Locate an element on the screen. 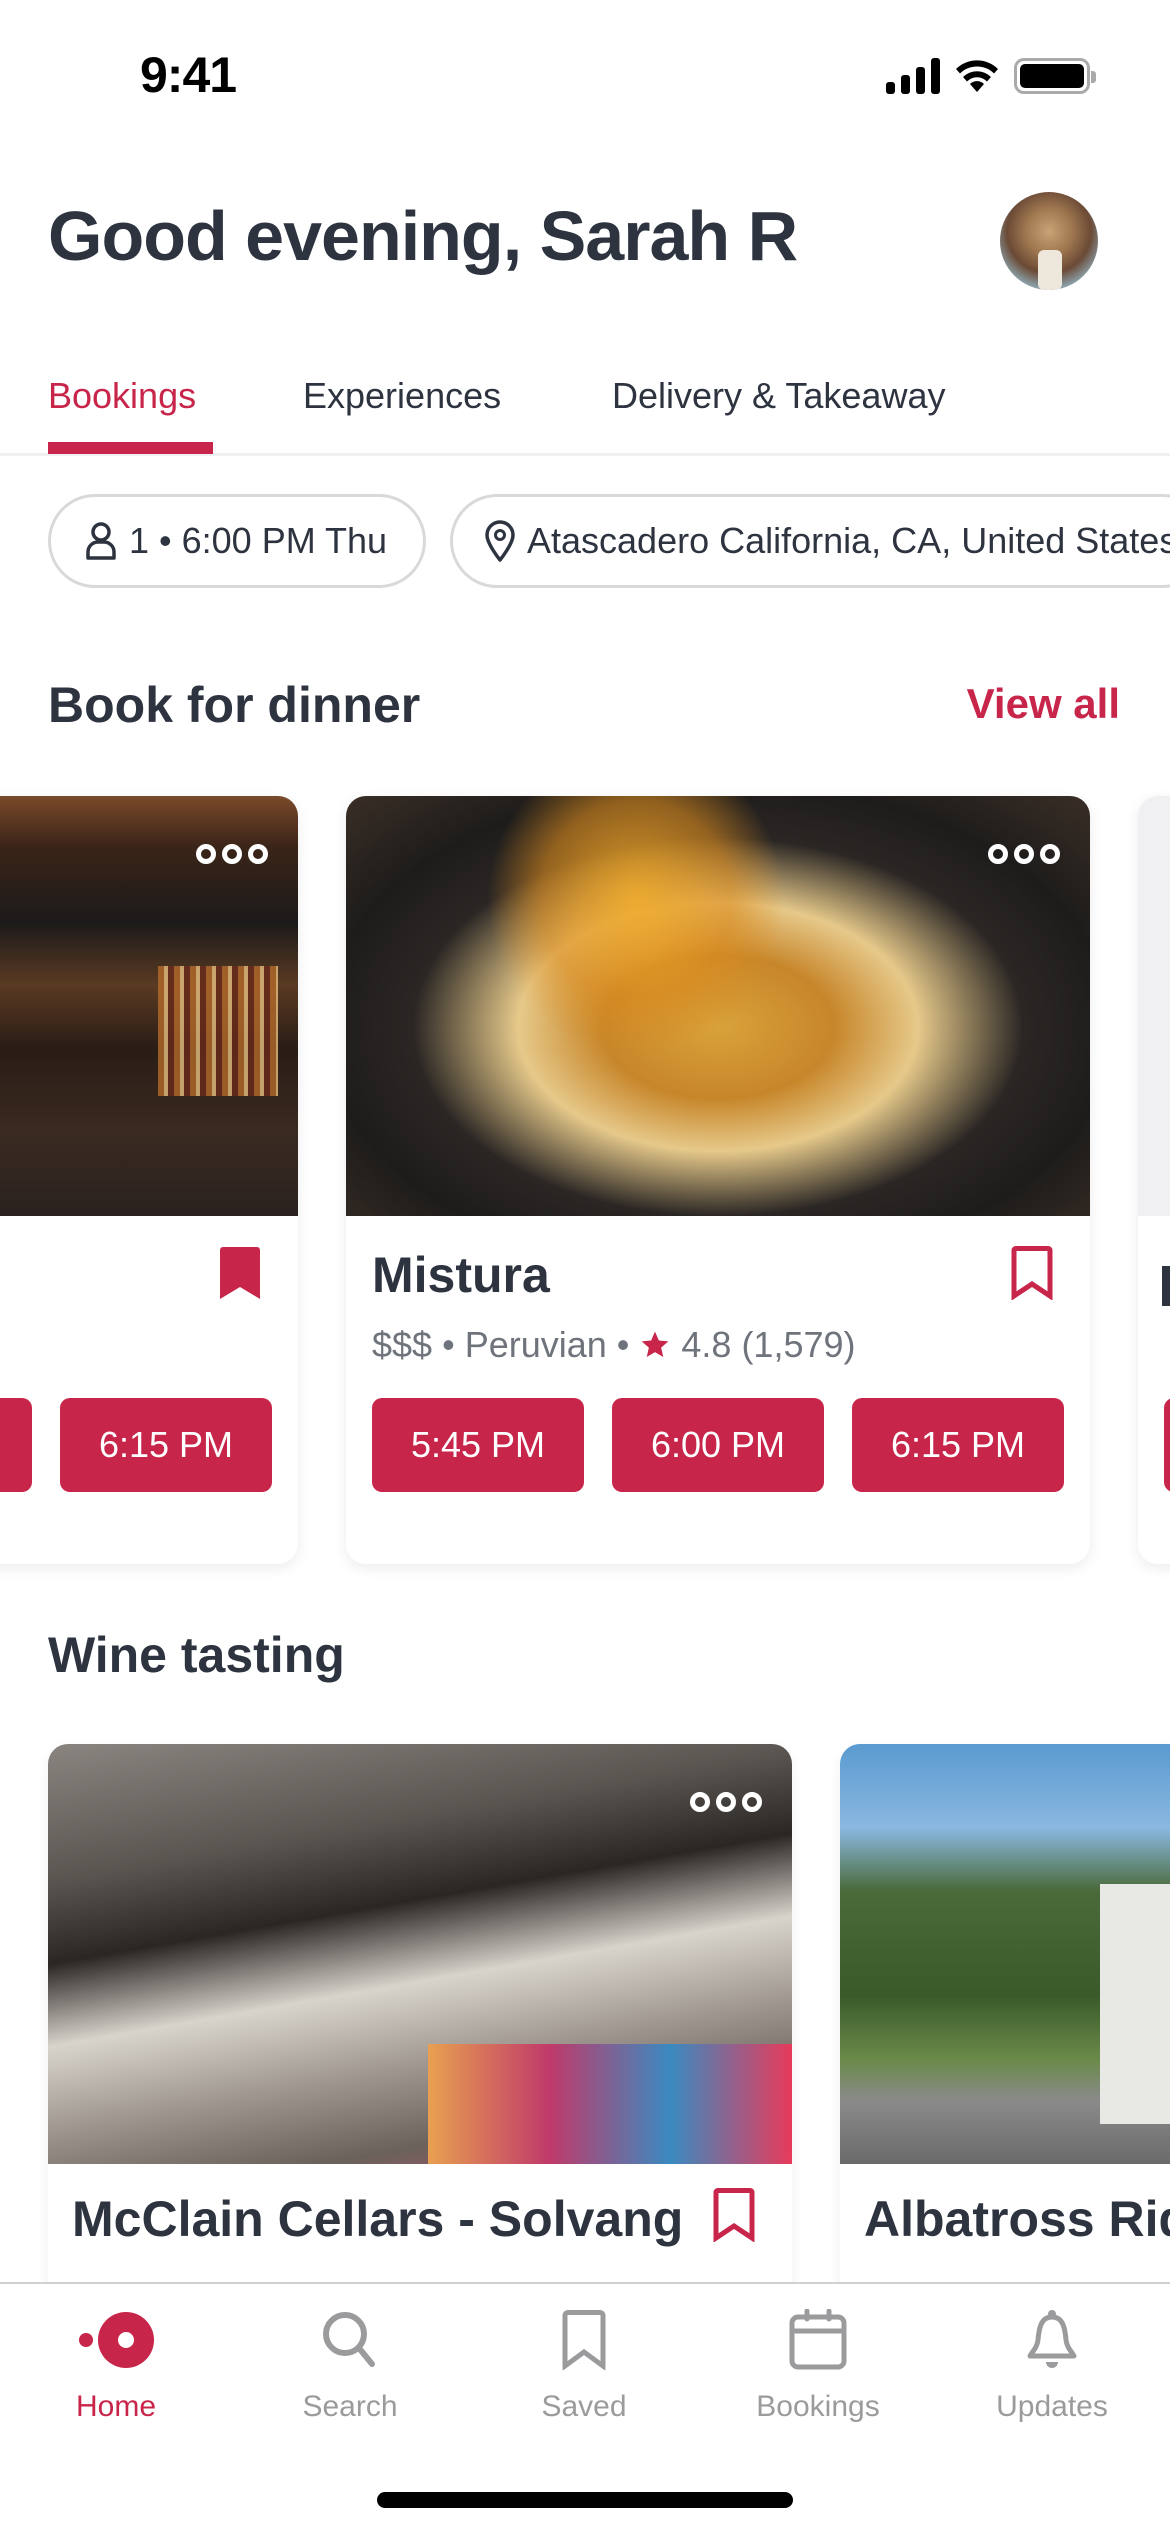  cuisine: Peruvian is located at coordinates (535, 1344).